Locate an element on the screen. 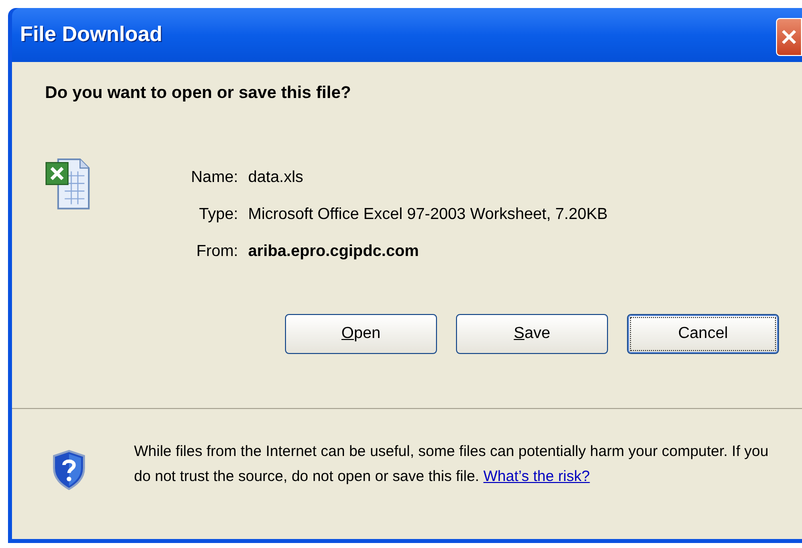  field-value: data.xls is located at coordinates (276, 178).